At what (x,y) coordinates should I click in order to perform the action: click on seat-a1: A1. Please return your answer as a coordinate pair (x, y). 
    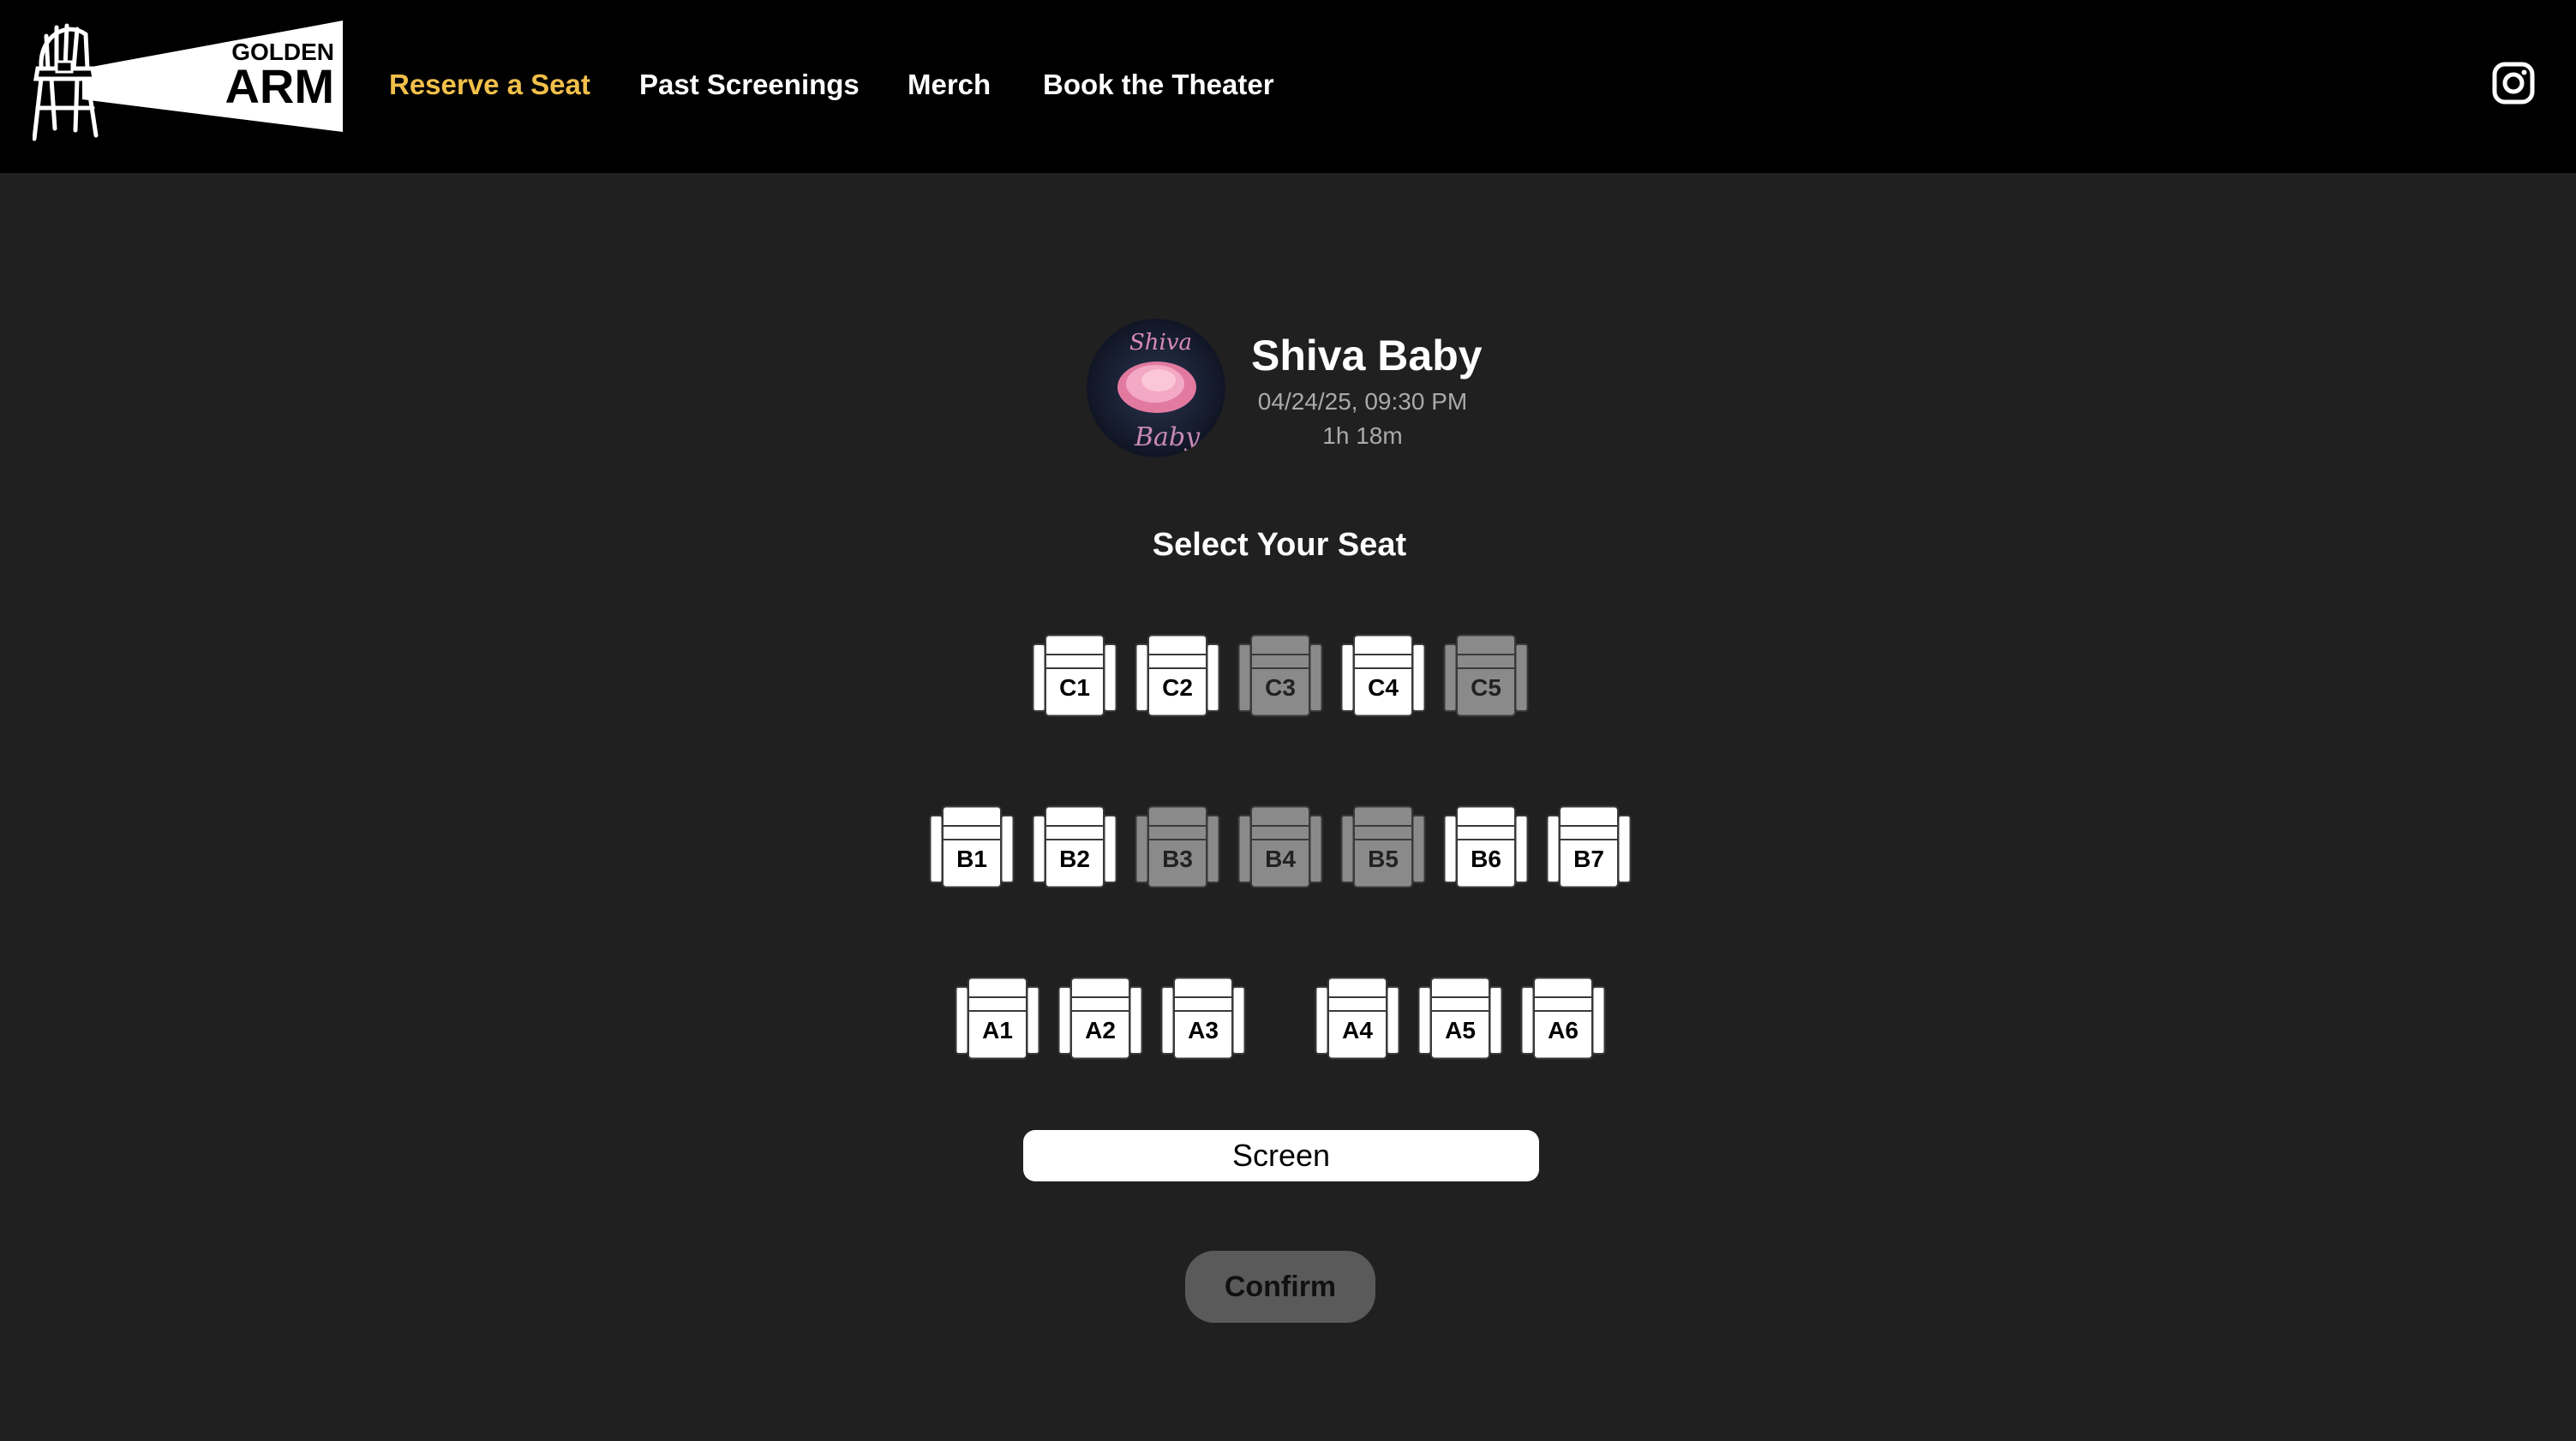
    Looking at the image, I should click on (997, 1019).